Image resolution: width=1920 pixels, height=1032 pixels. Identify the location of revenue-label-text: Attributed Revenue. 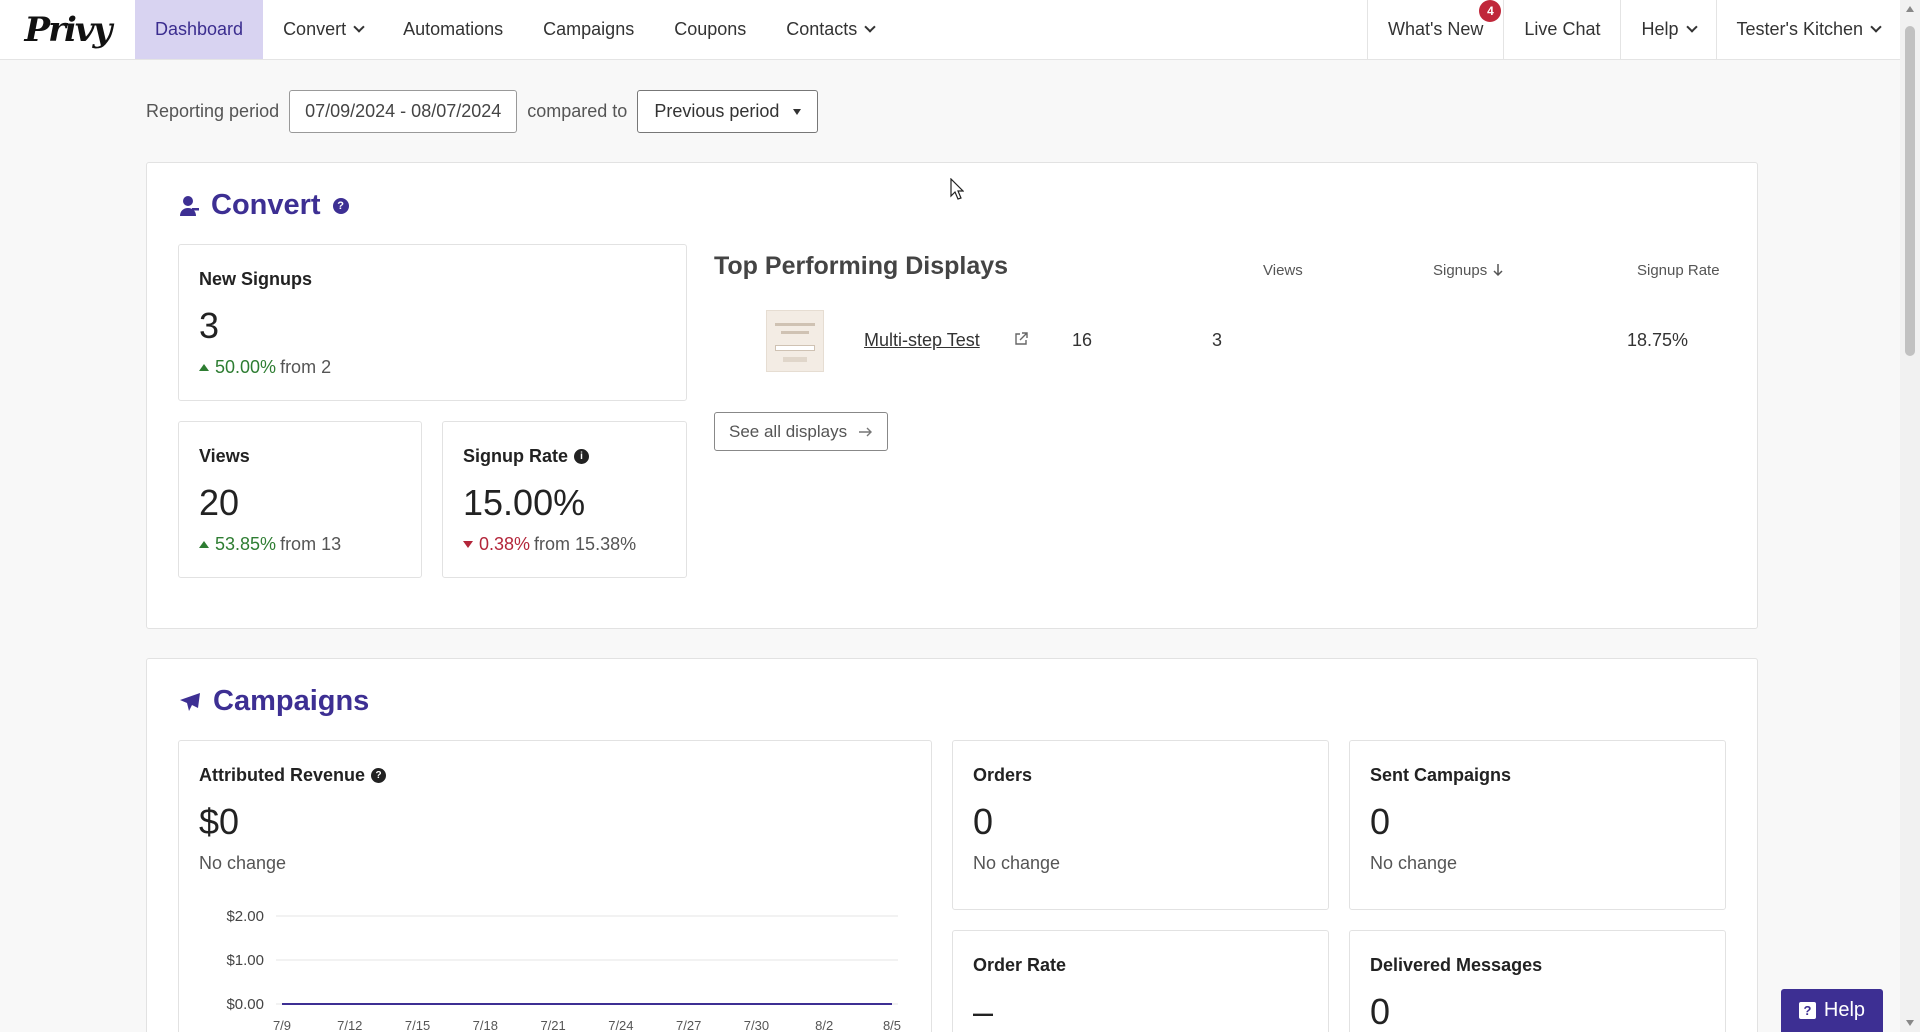
(282, 775).